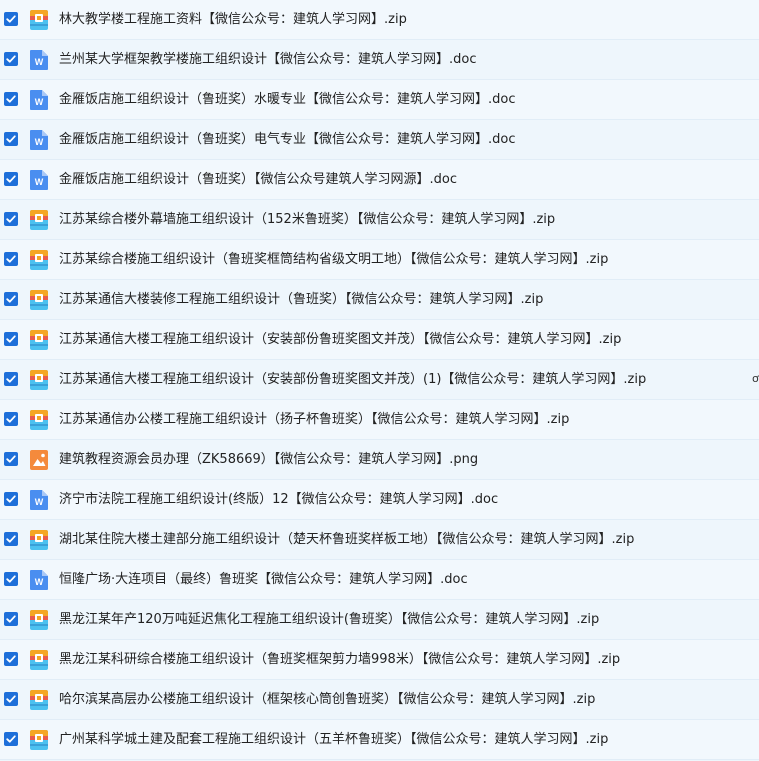  Describe the element at coordinates (301, 300) in the screenshot. I see `file-name: 江苏某通信大楼装修工程施工组织设计（鲁班奖）【微信公众号：建筑人学习网】.zip` at that location.